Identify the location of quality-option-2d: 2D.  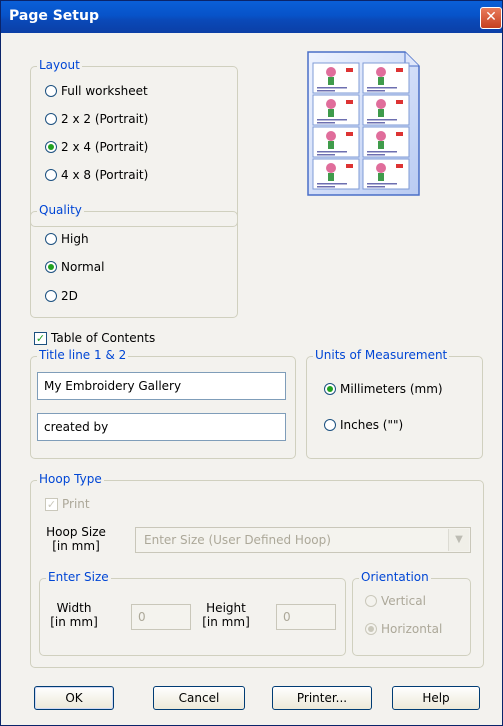
(61, 296).